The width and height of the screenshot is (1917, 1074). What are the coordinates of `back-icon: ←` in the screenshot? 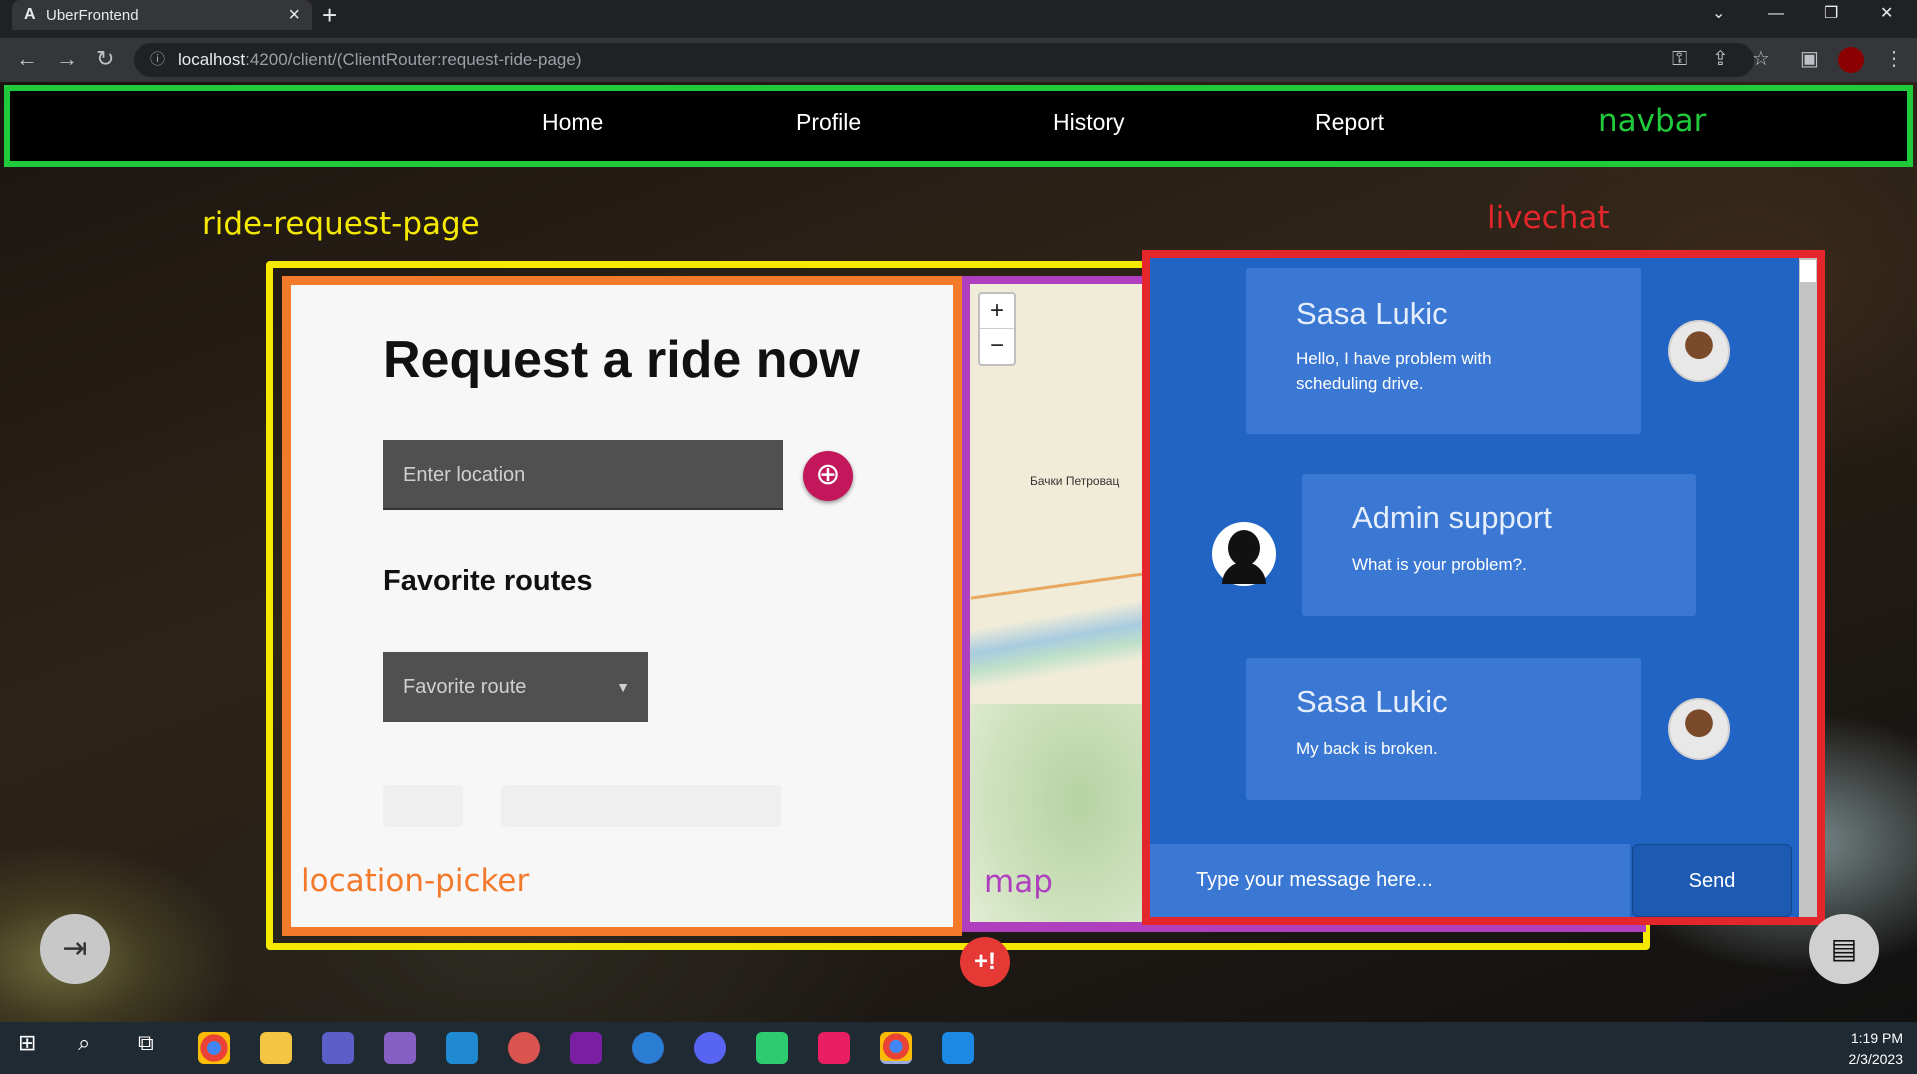 It's located at (27, 59).